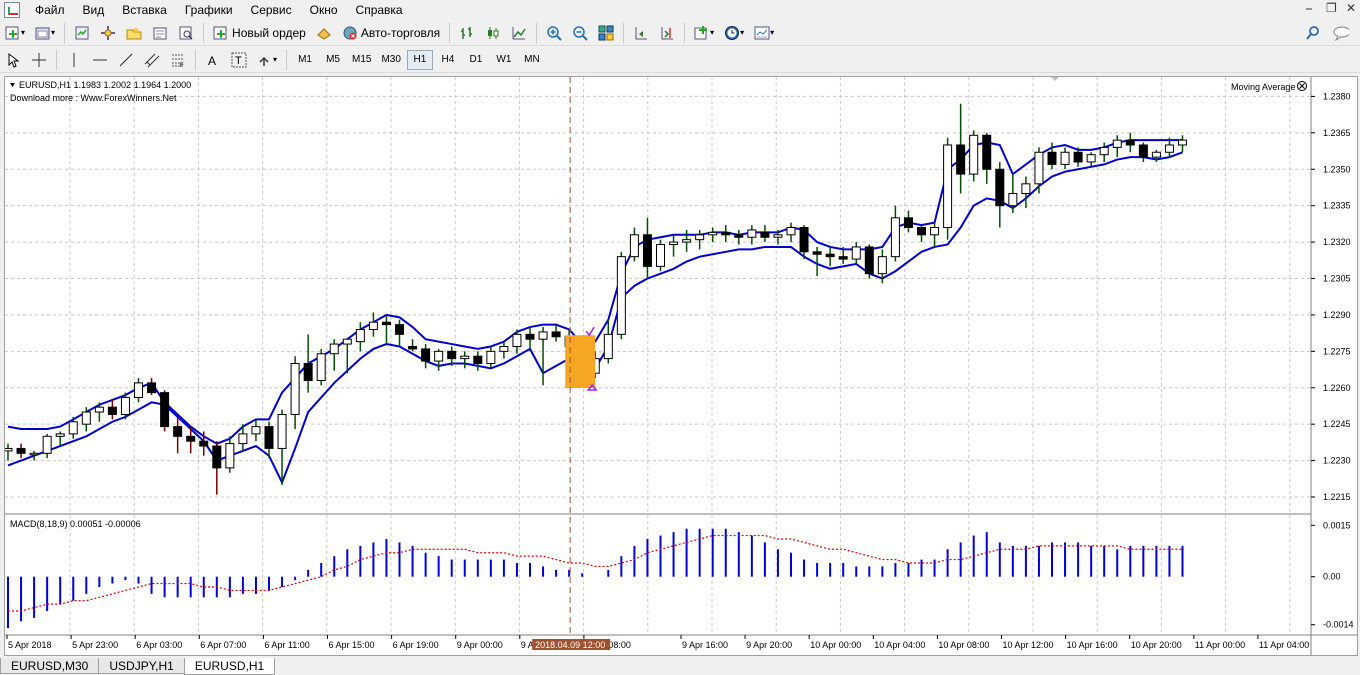 This screenshot has height=675, width=1360. I want to click on text-icon: A, so click(212, 61).